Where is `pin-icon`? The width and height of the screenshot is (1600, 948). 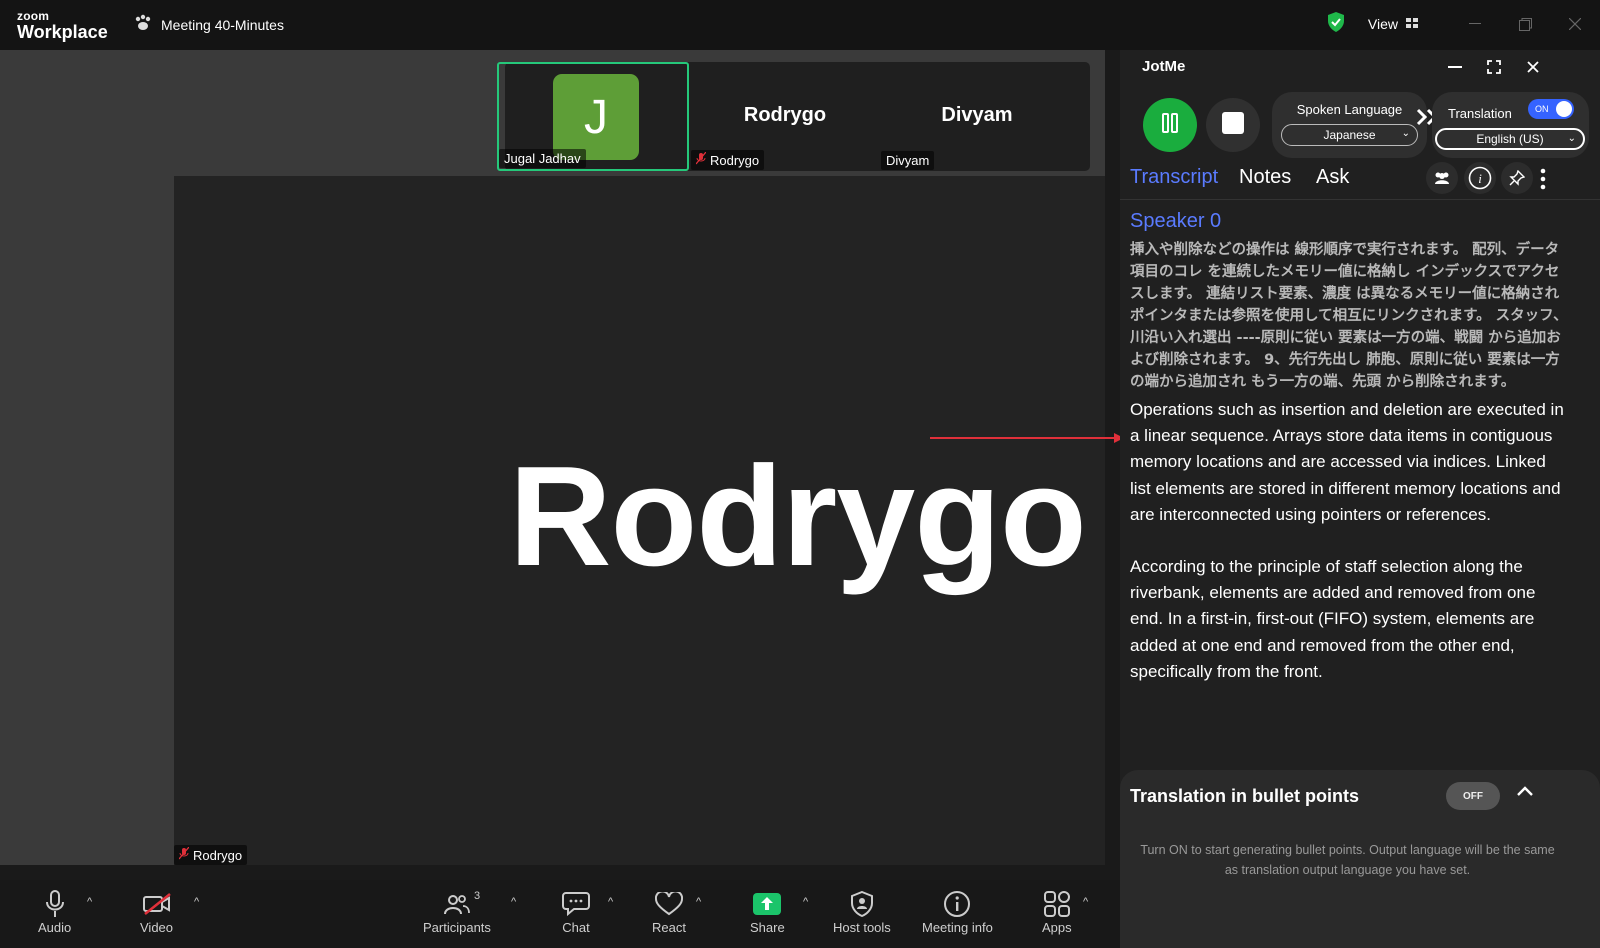
pin-icon is located at coordinates (1517, 178).